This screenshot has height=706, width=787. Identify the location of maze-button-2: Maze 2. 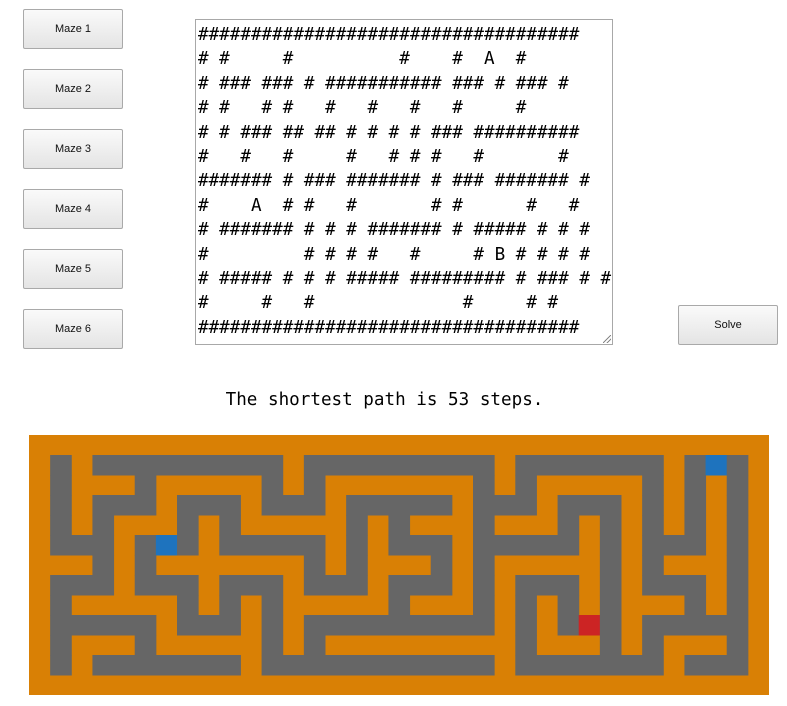
(73, 89).